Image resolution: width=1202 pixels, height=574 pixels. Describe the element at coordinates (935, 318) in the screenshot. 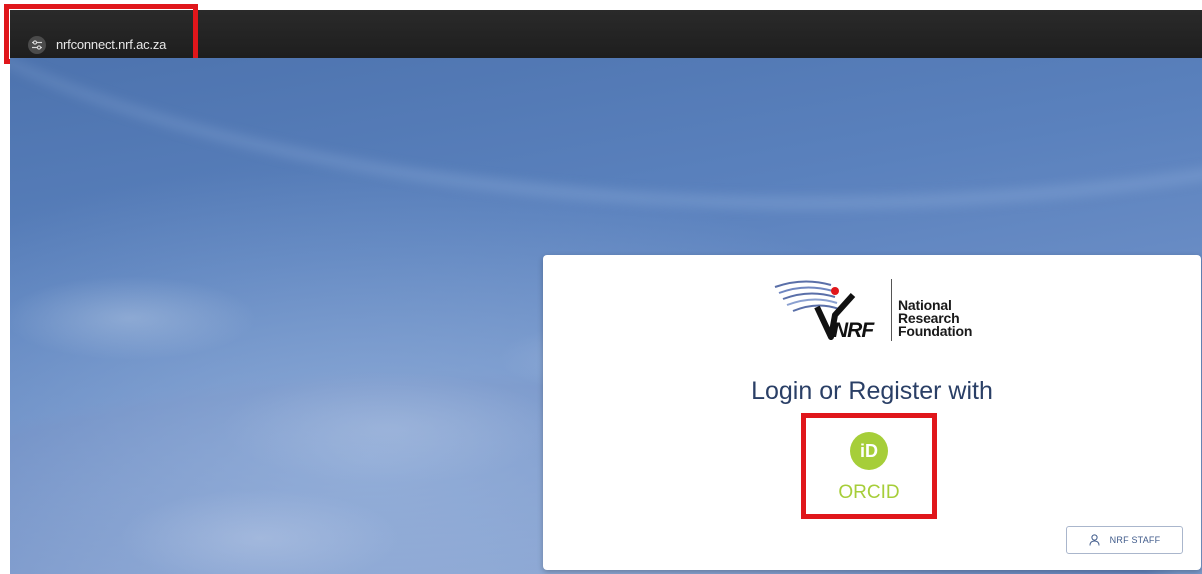

I see `logo-words: National Research Foundation` at that location.